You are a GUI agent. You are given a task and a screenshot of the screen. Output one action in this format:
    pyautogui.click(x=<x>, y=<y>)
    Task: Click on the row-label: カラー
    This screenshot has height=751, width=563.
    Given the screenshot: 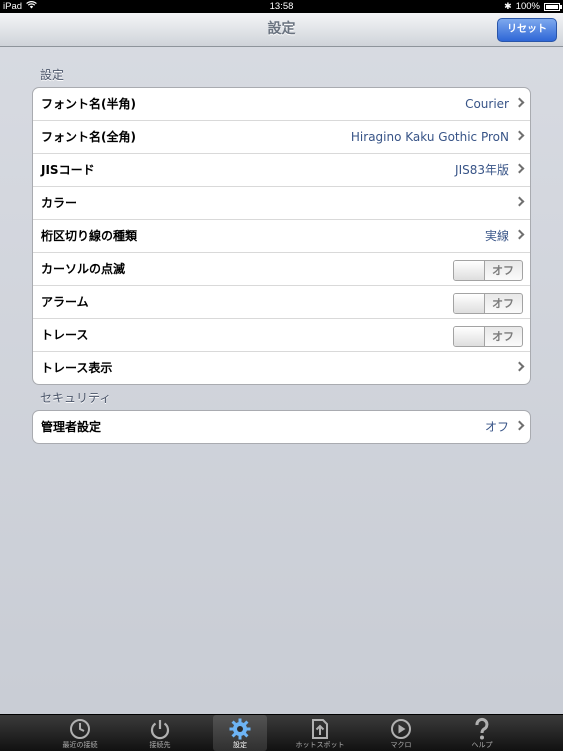 What is the action you would take?
    pyautogui.click(x=59, y=203)
    